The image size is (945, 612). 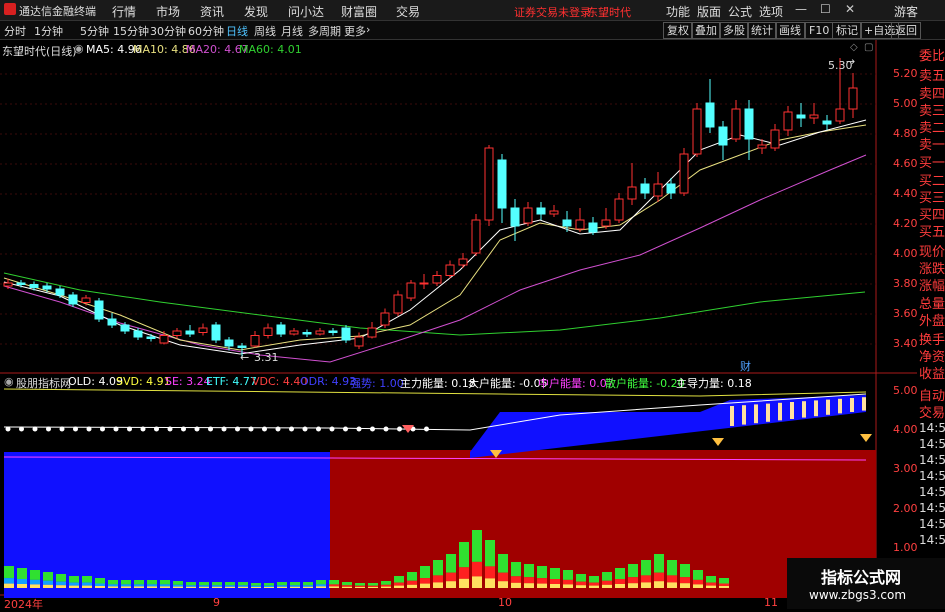 What do you see at coordinates (790, 30) in the screenshot?
I see `draw-line-button: 画线` at bounding box center [790, 30].